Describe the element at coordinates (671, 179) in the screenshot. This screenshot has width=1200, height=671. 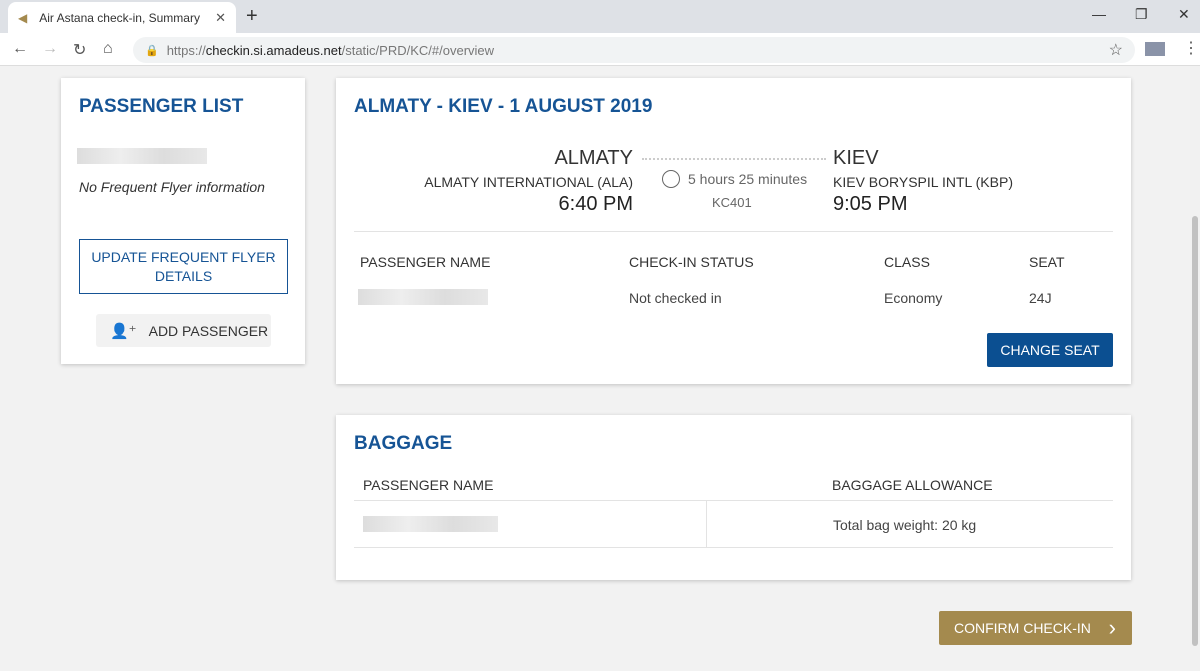
I see `clock-icon` at that location.